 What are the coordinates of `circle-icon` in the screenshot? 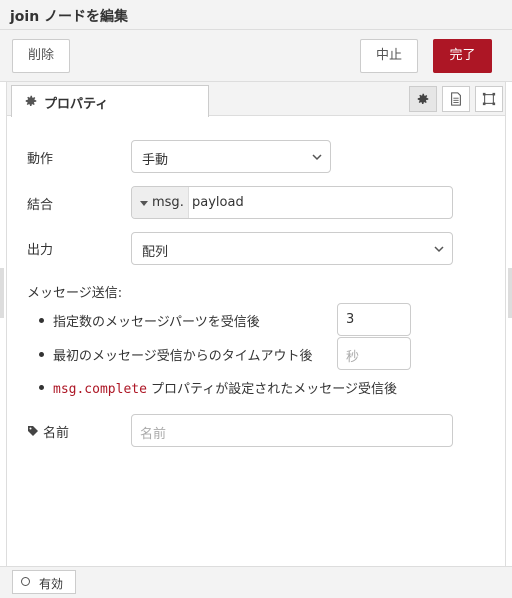 It's located at (25, 581).